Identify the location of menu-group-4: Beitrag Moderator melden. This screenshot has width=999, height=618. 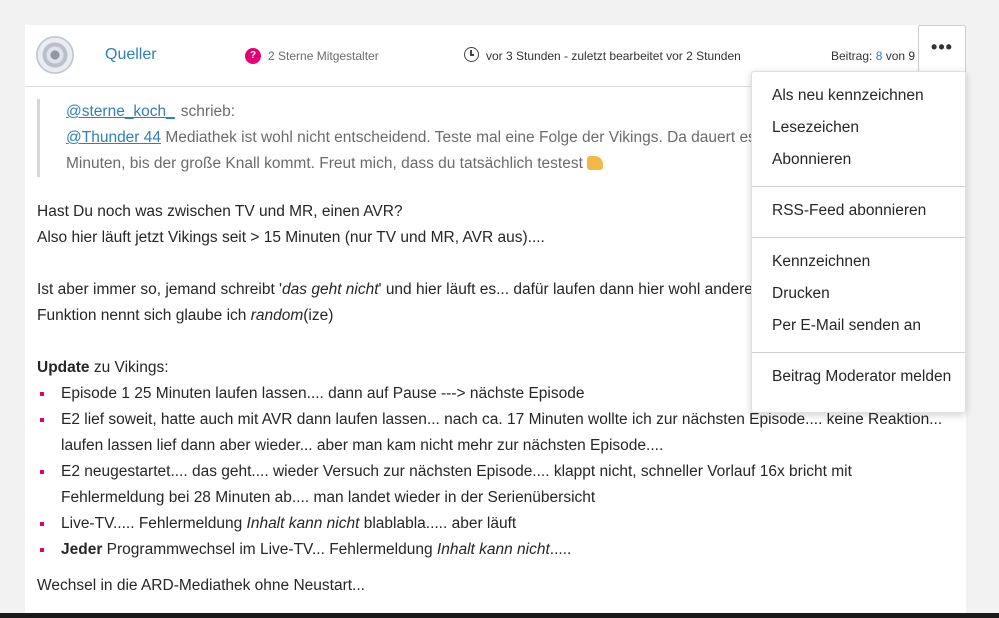
(858, 378).